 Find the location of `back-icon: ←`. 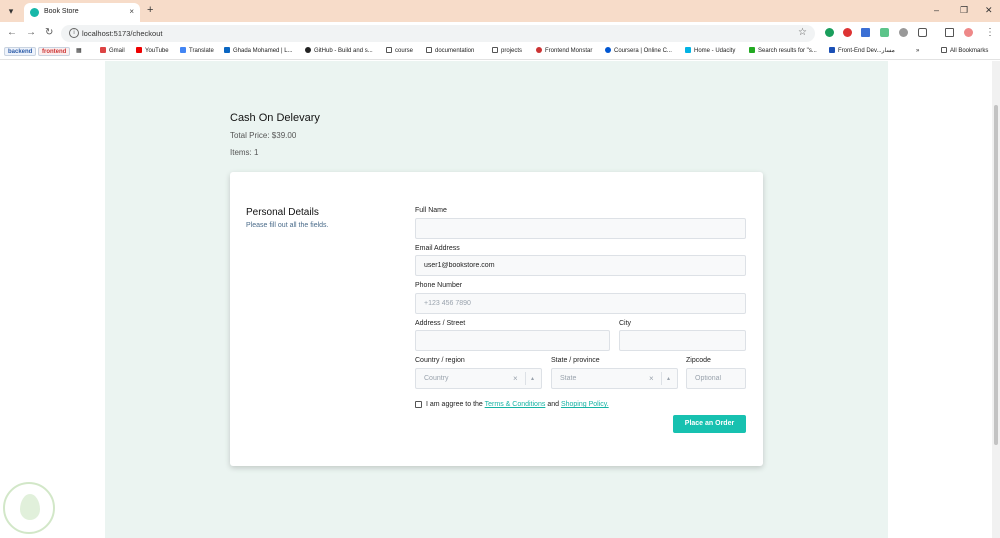

back-icon: ← is located at coordinates (12, 33).